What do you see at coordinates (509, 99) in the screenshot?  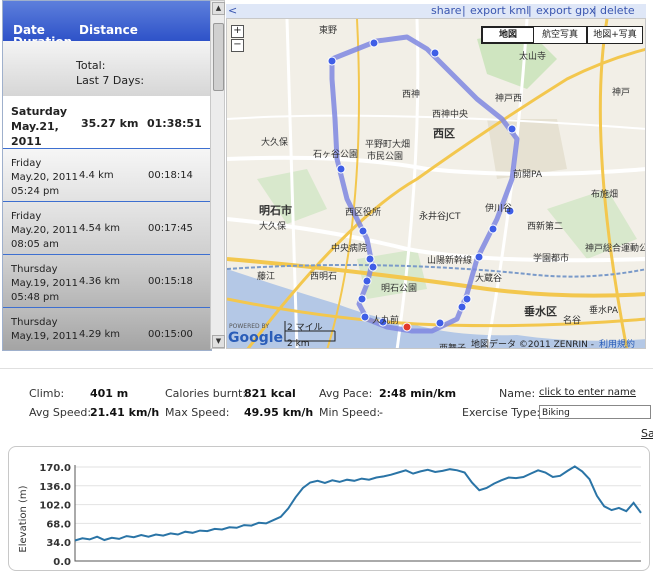 I see `map-label: 神戸西` at bounding box center [509, 99].